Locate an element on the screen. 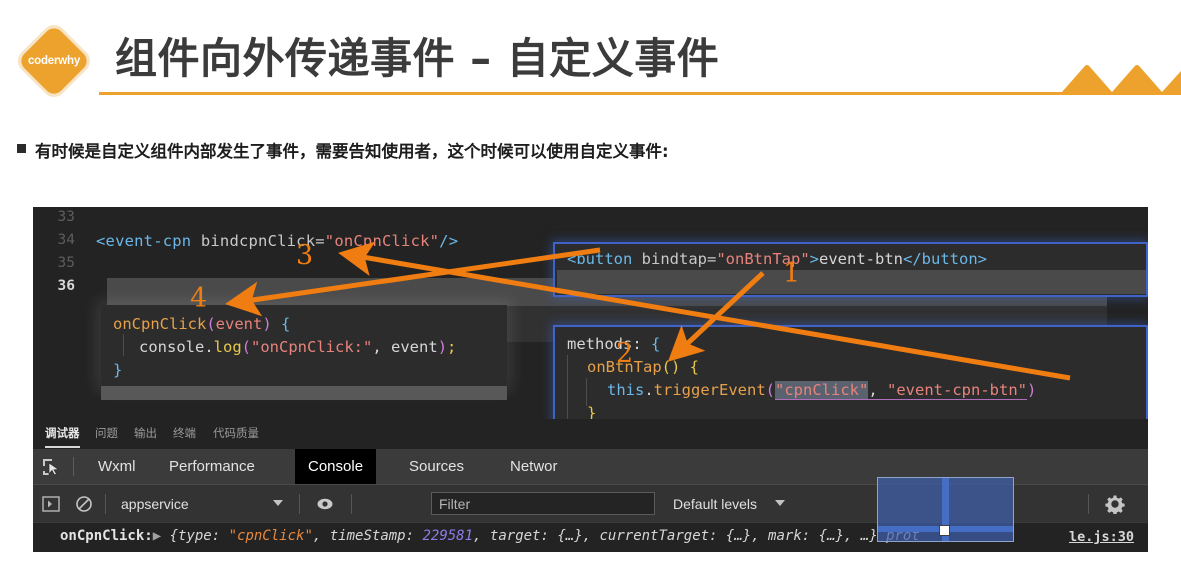 This screenshot has width=1181, height=580. line-number: 34 is located at coordinates (66, 240).